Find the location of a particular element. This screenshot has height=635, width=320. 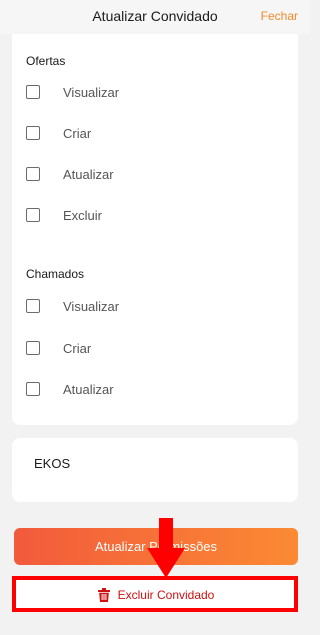

permission-label: Excluir is located at coordinates (83, 215).